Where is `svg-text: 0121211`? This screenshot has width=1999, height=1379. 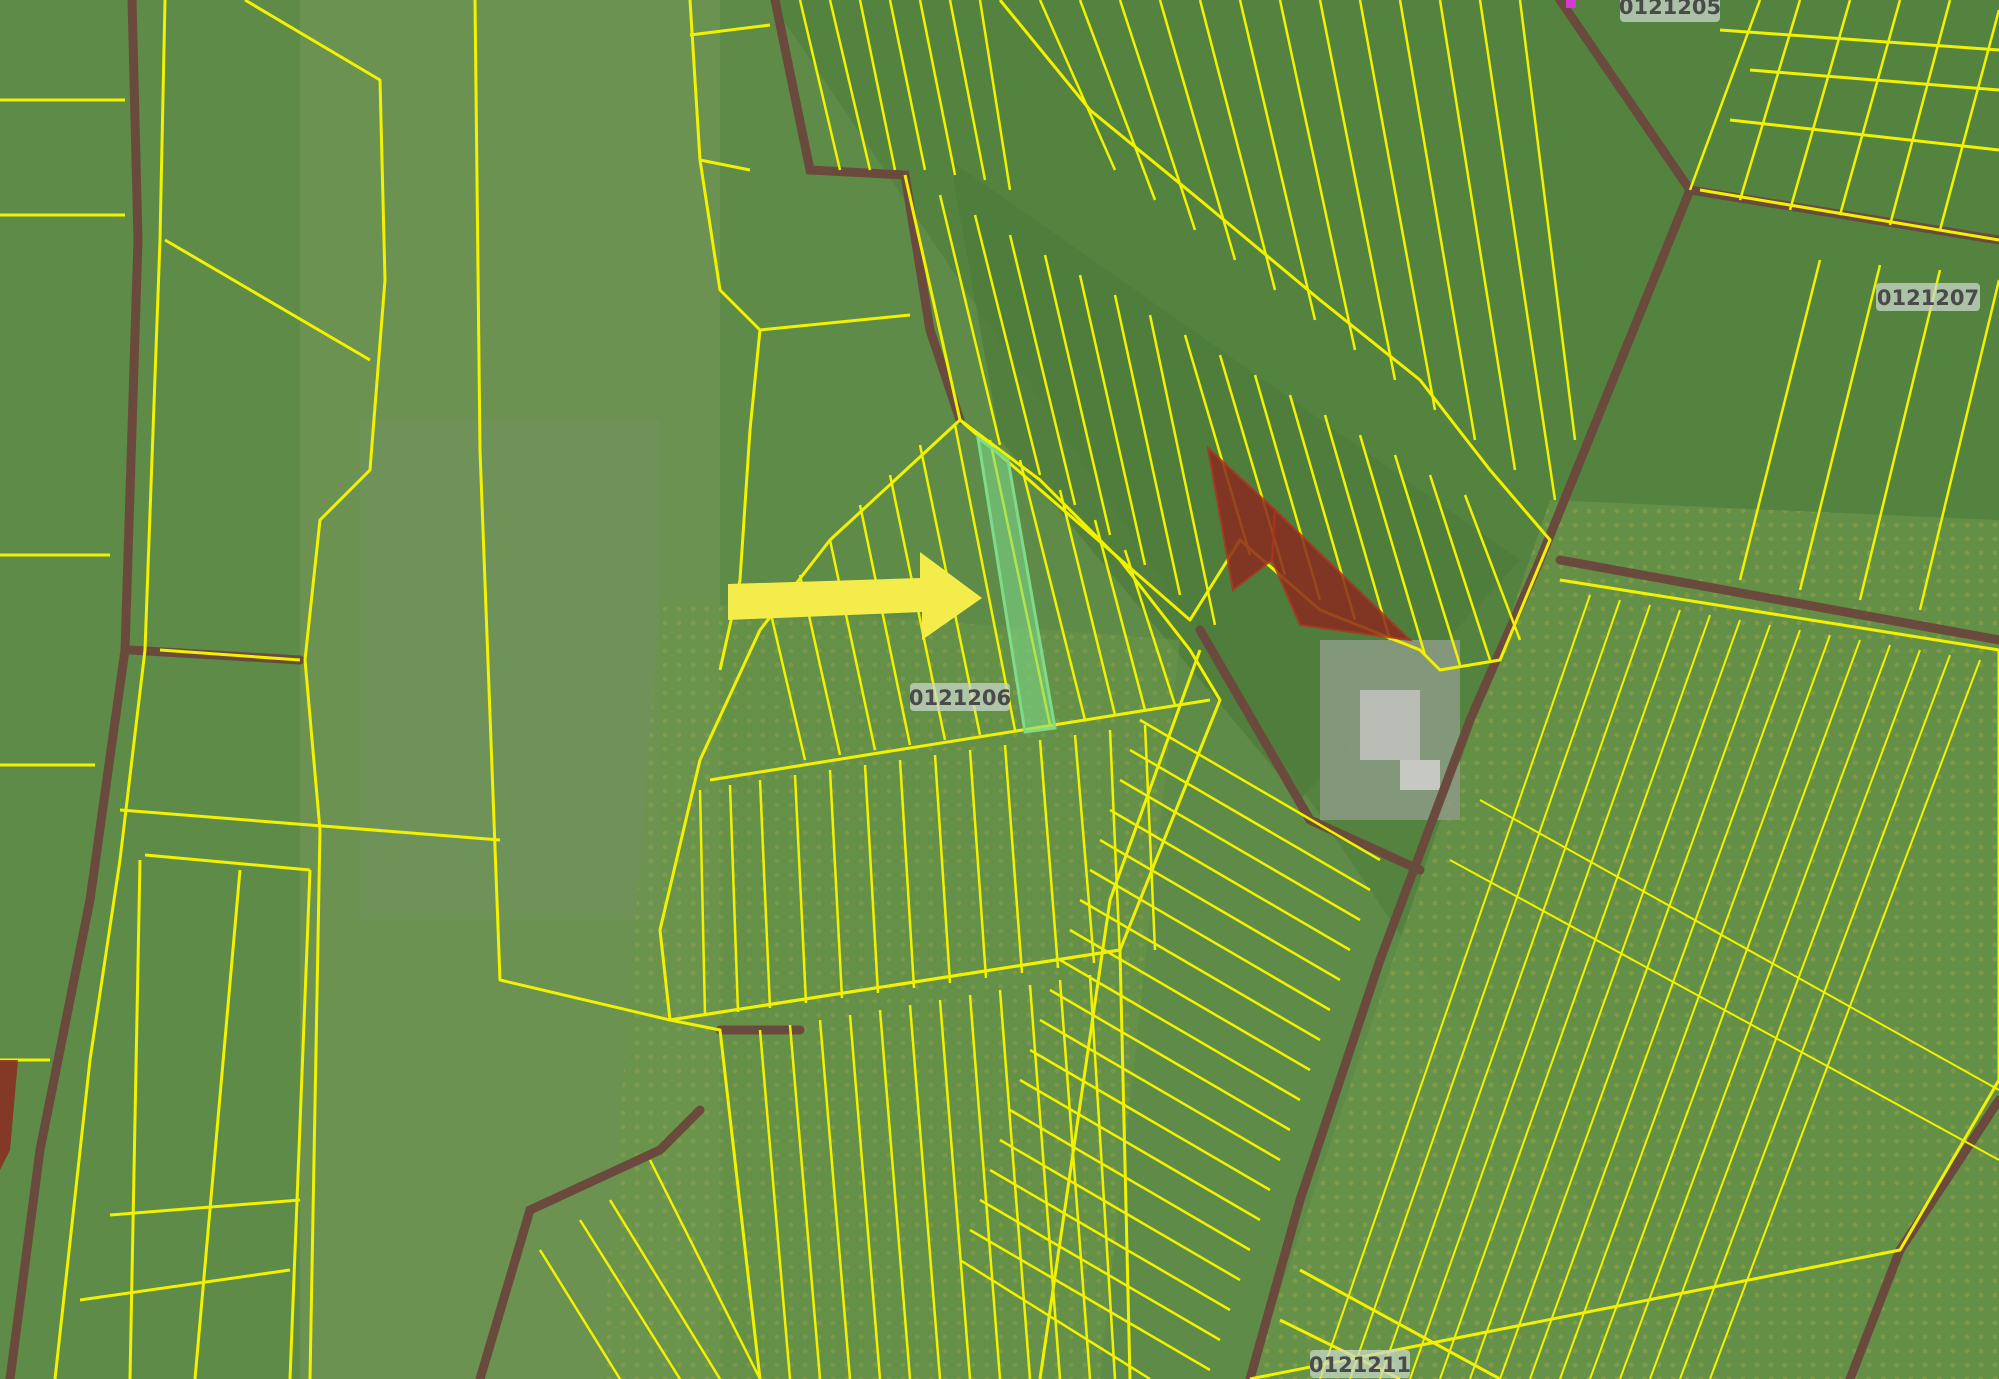 svg-text: 0121211 is located at coordinates (1360, 1365).